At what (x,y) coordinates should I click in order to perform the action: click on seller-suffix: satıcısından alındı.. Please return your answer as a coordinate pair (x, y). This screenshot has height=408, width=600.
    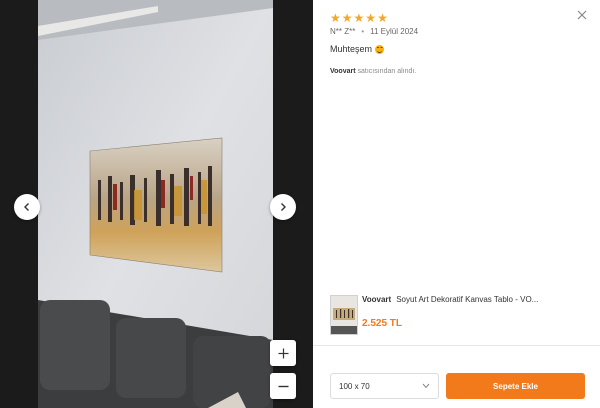
    Looking at the image, I should click on (387, 71).